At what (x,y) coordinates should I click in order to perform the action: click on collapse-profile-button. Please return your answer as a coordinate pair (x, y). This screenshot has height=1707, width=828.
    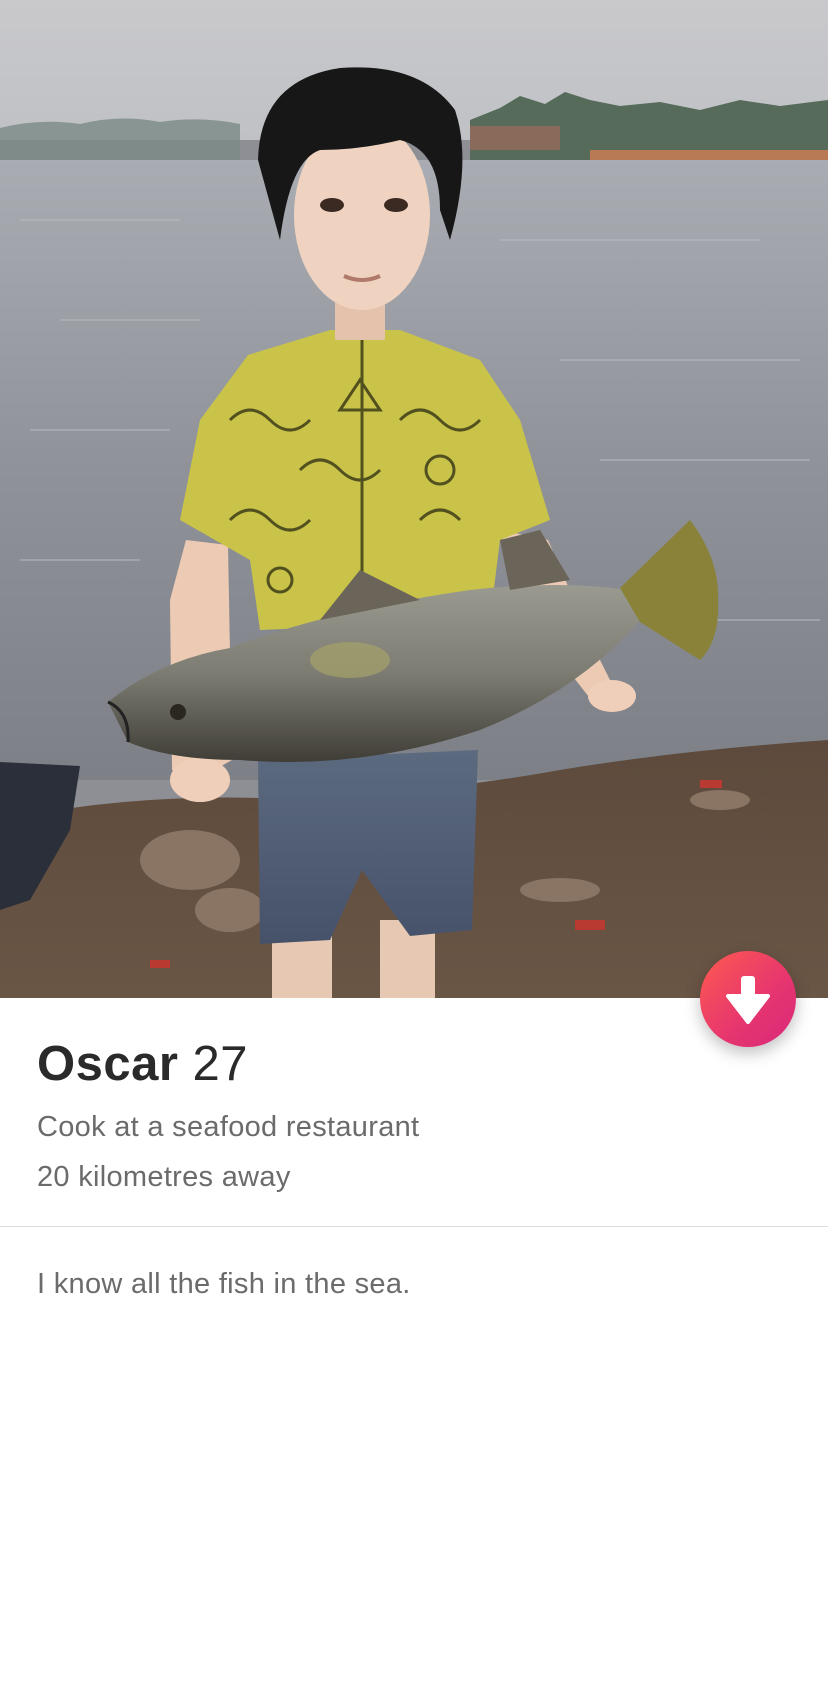
    Looking at the image, I should click on (748, 999).